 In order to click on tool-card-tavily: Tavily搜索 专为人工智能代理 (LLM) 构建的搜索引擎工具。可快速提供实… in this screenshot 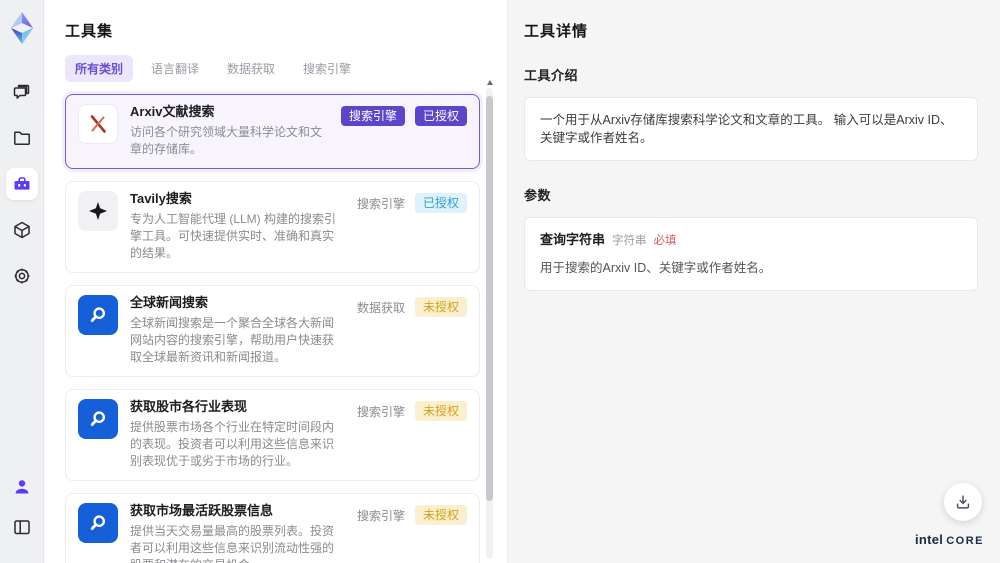, I will do `click(272, 227)`.